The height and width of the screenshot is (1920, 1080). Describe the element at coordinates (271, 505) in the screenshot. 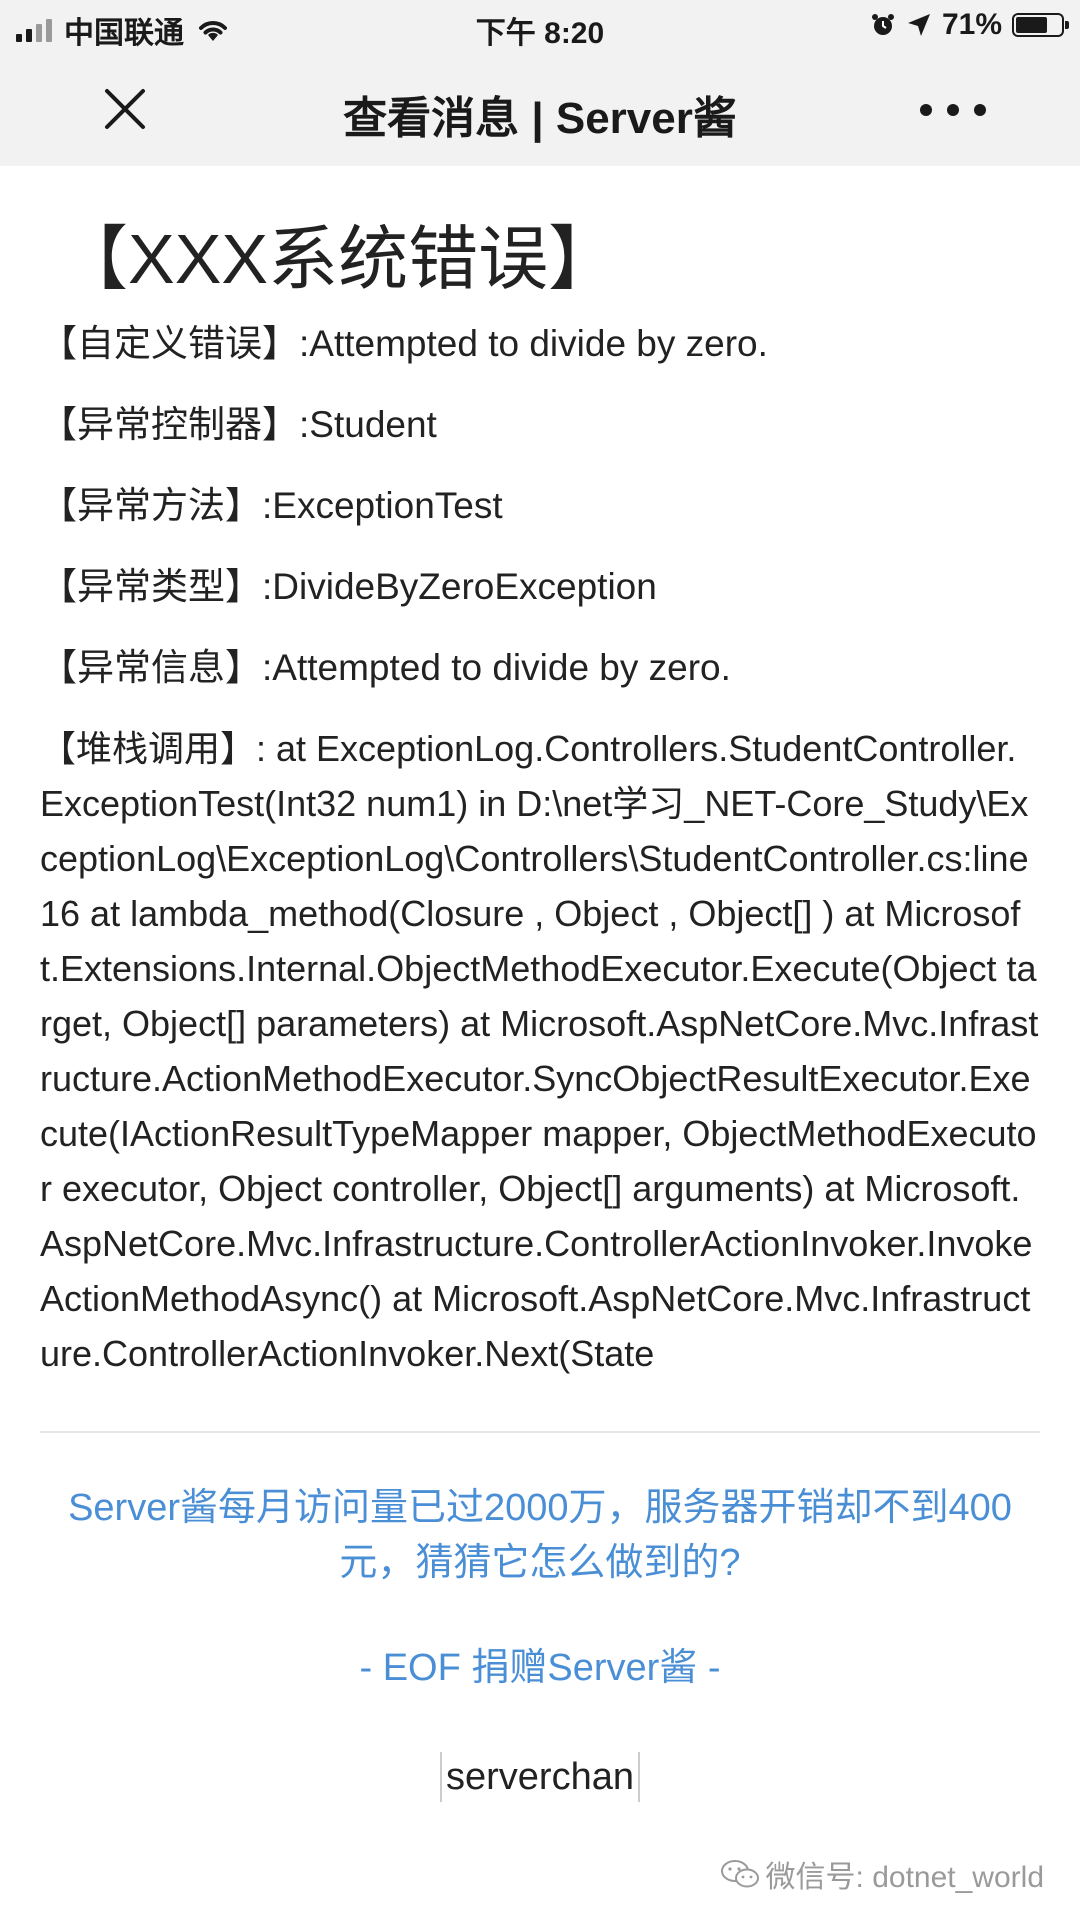

I see `field-method: 【异常方法】:ExceptionTest` at that location.